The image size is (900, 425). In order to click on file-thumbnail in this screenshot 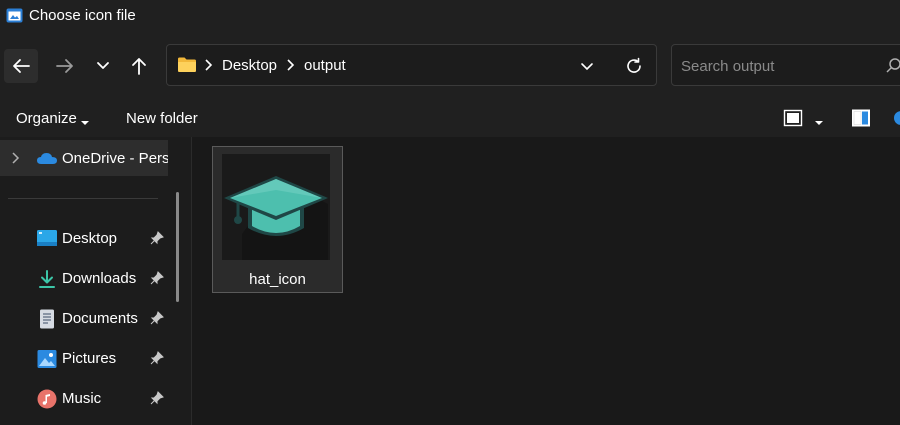, I will do `click(276, 207)`.